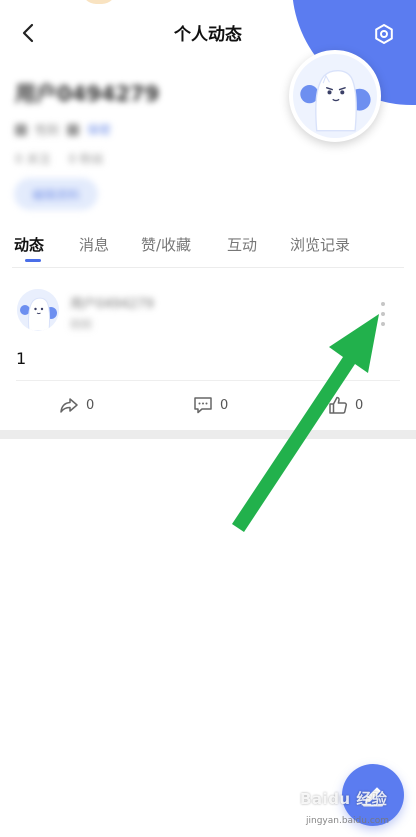 This screenshot has height=837, width=416. Describe the element at coordinates (359, 405) in the screenshot. I see `like-count: 0` at that location.